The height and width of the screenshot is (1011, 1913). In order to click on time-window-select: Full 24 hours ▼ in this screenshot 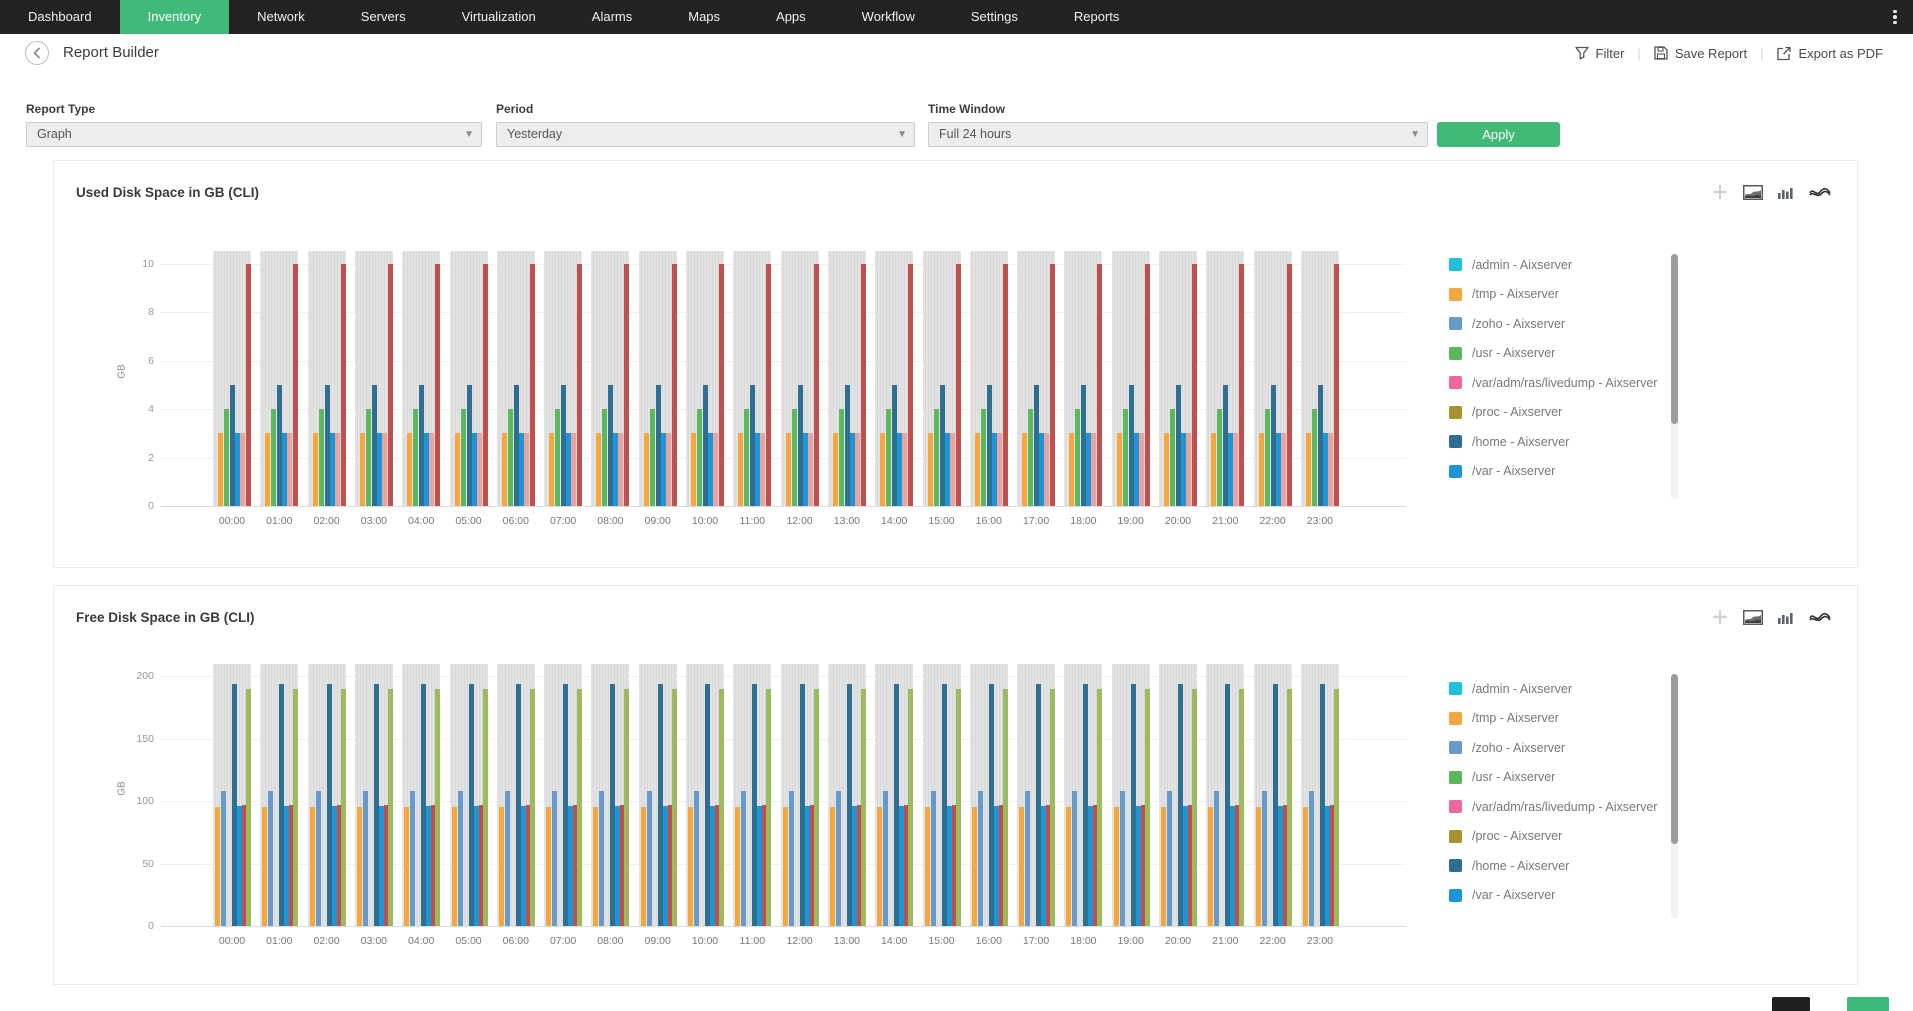, I will do `click(1178, 134)`.